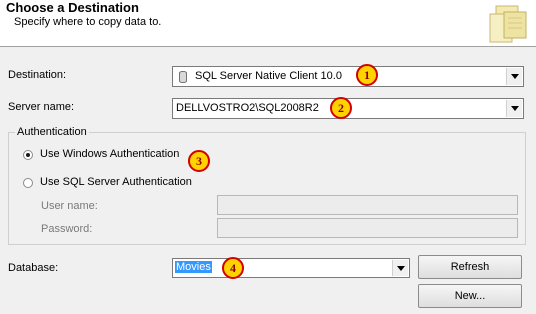  What do you see at coordinates (28, 183) in the screenshot?
I see `sql-auth-radio` at bounding box center [28, 183].